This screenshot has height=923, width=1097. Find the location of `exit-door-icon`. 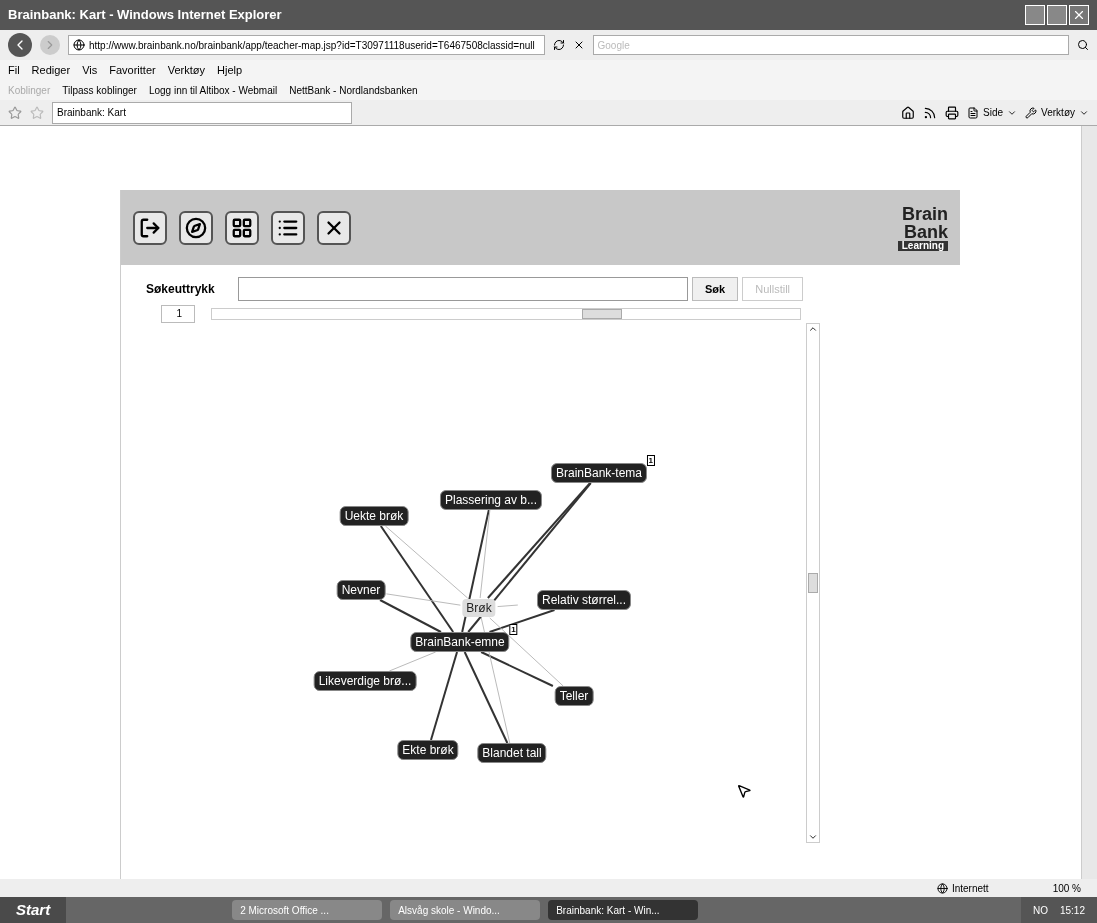

exit-door-icon is located at coordinates (150, 227).